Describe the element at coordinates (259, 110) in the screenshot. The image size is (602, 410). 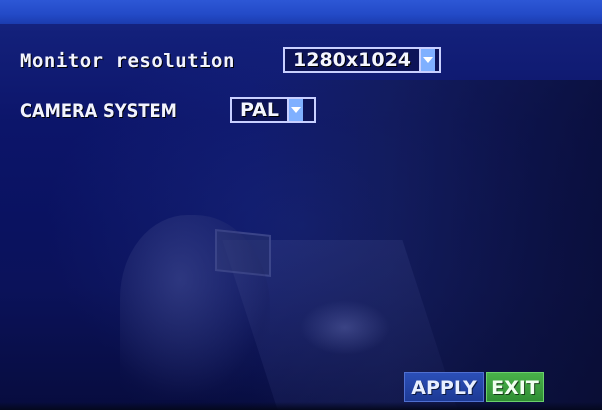
I see `camera-system-value: PAL` at that location.